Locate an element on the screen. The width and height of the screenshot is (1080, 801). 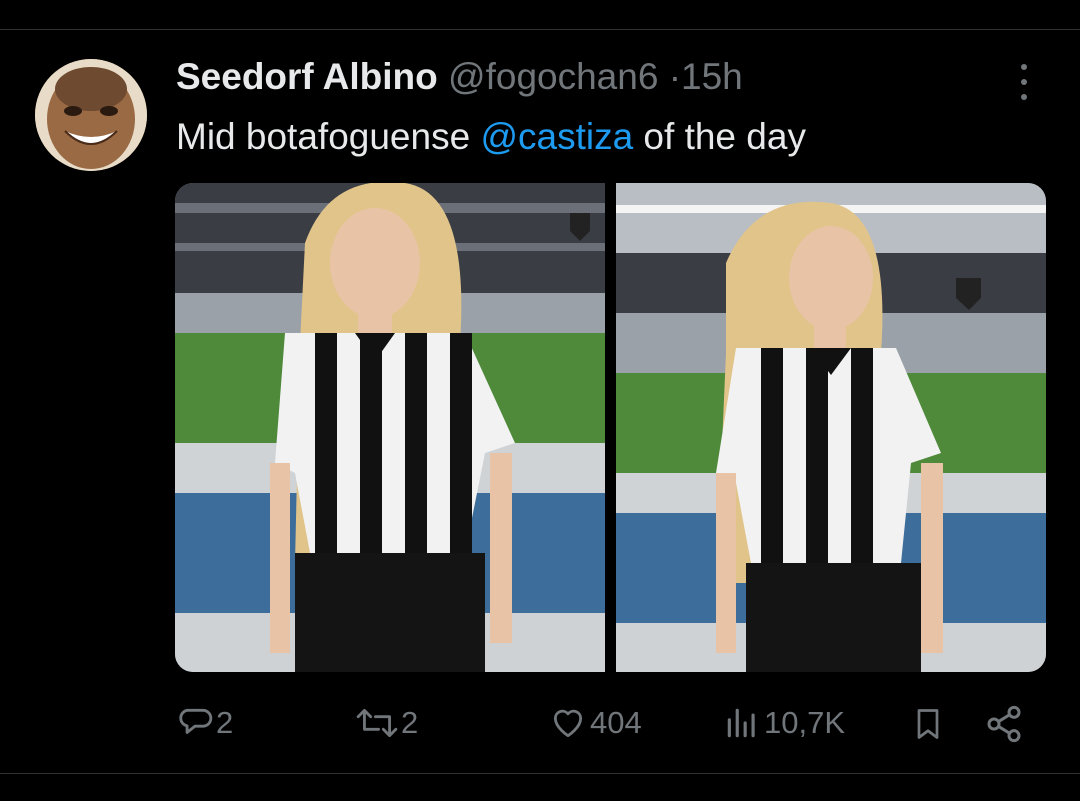
tweet-time: 15h is located at coordinates (712, 76).